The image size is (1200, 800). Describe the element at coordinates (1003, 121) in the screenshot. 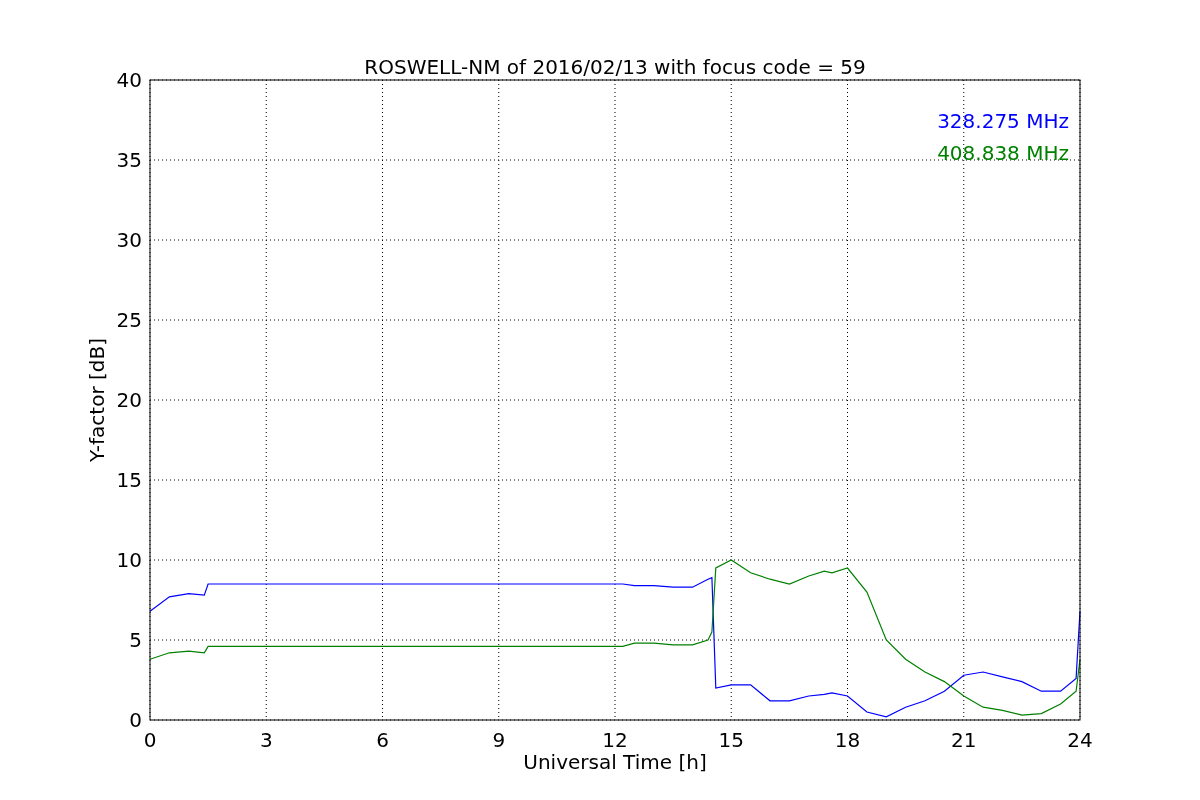

I see `legend-label: 328.275 MHz` at that location.